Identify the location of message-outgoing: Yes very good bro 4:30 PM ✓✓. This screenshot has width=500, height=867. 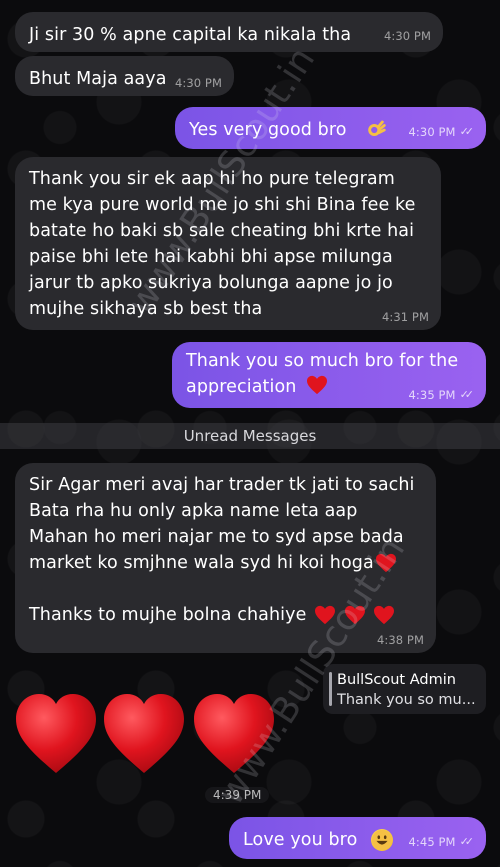
(330, 128).